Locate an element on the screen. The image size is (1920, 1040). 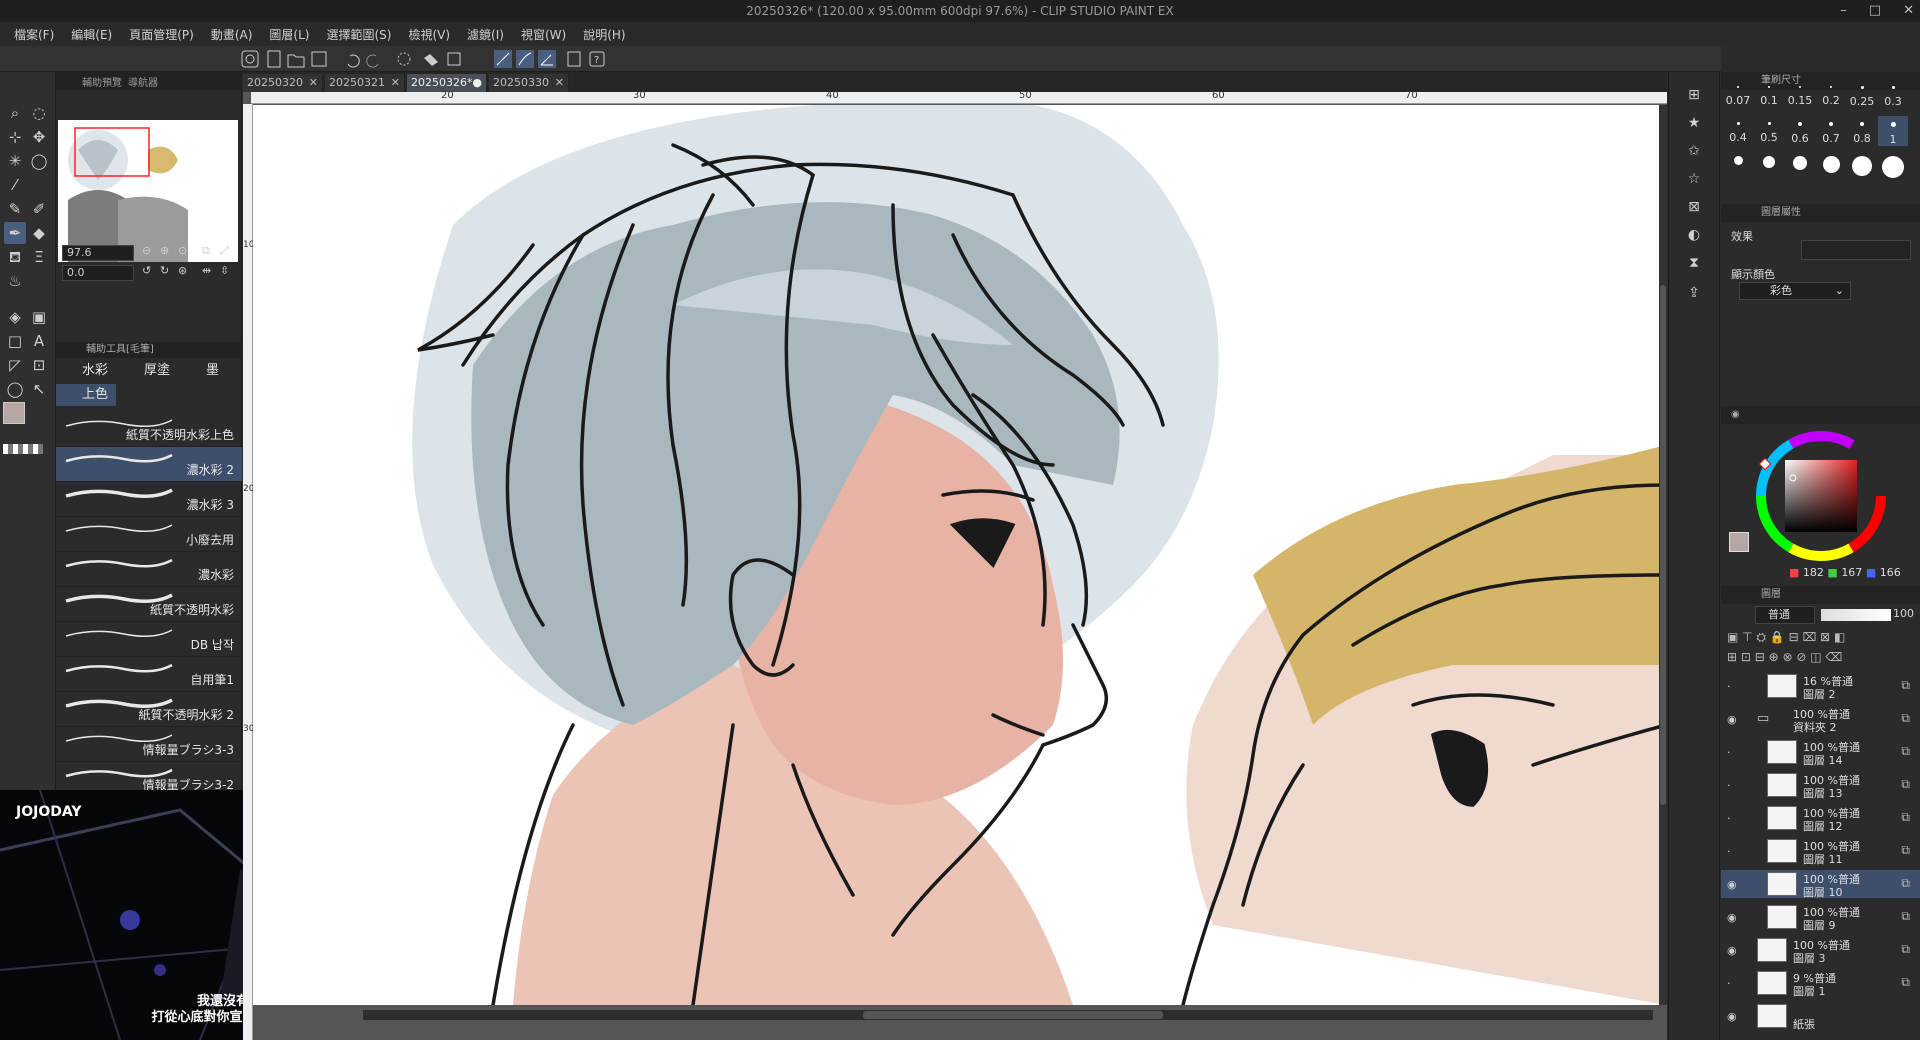
rotation-value: 0.0 is located at coordinates (98, 273).